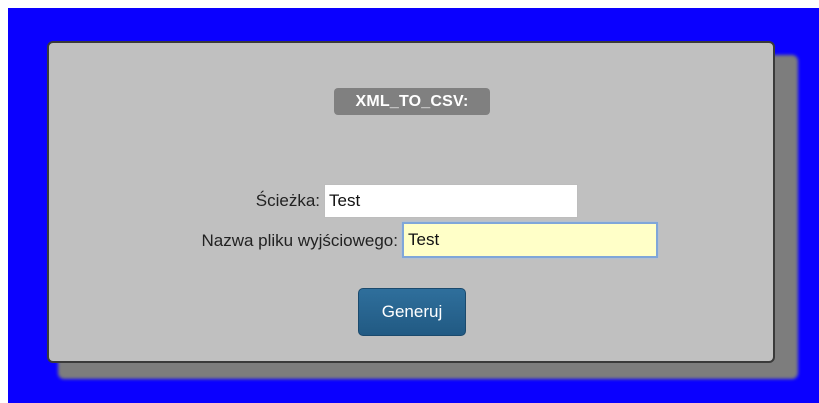 The image size is (819, 403). Describe the element at coordinates (299, 240) in the screenshot. I see `output-filename-label: Nazwa pliku wyjściowego:` at that location.